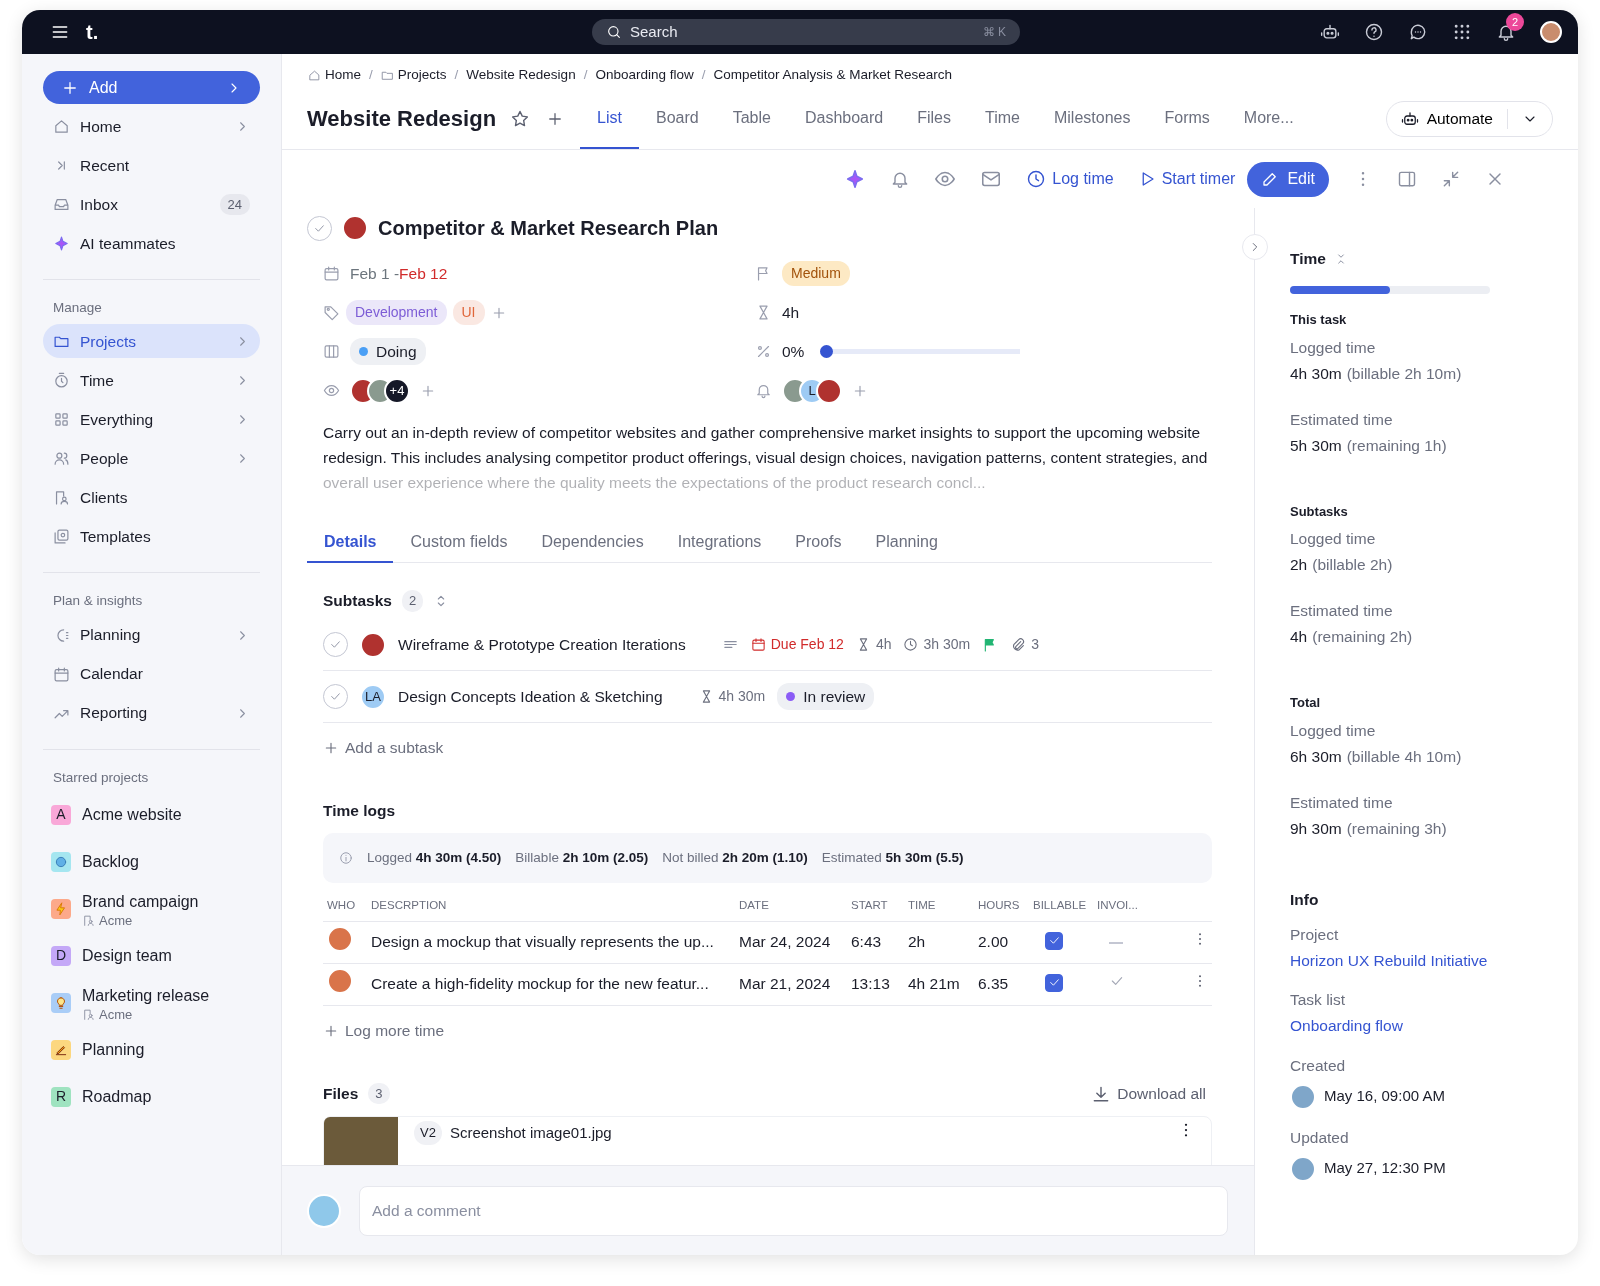  What do you see at coordinates (818, 543) in the screenshot?
I see `detail-tab: Proofs` at bounding box center [818, 543].